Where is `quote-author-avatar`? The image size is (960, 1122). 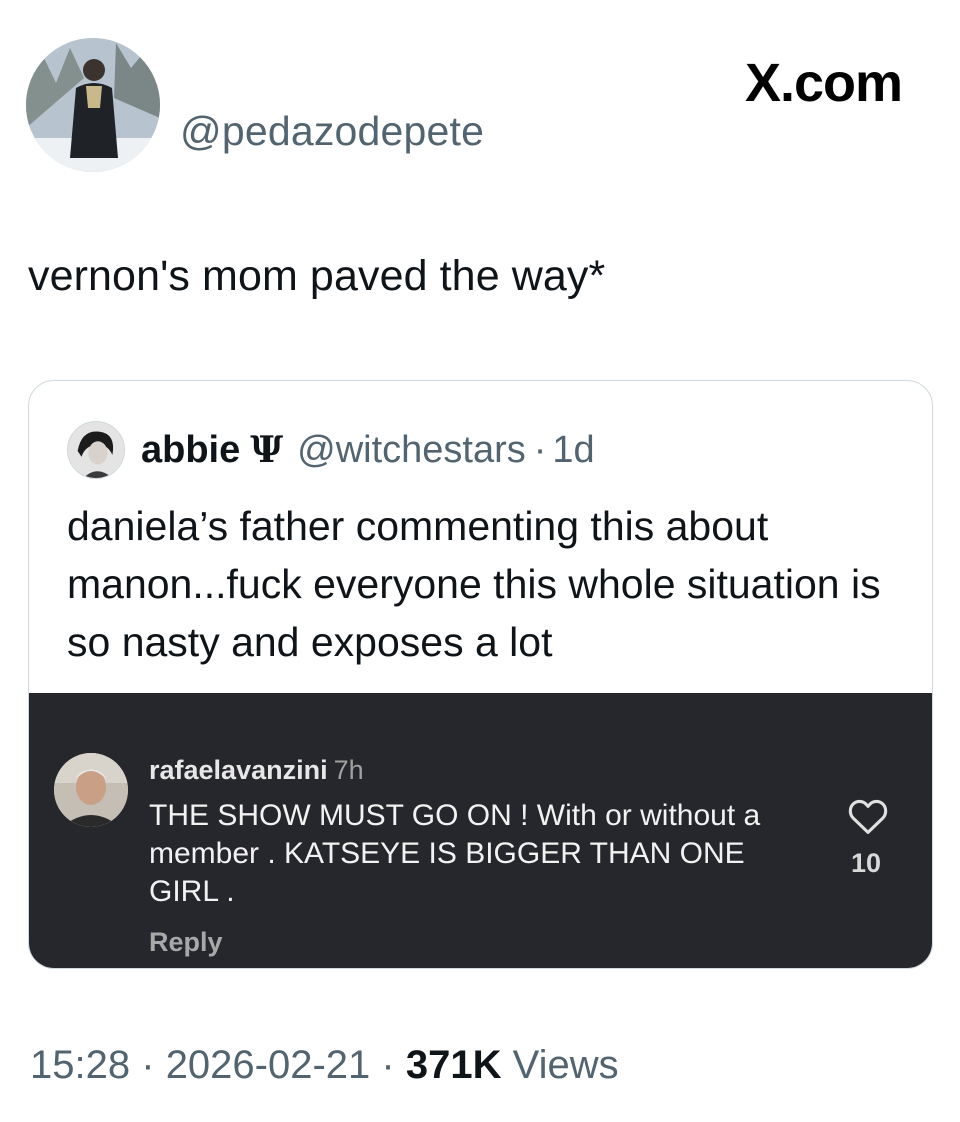 quote-author-avatar is located at coordinates (96, 450).